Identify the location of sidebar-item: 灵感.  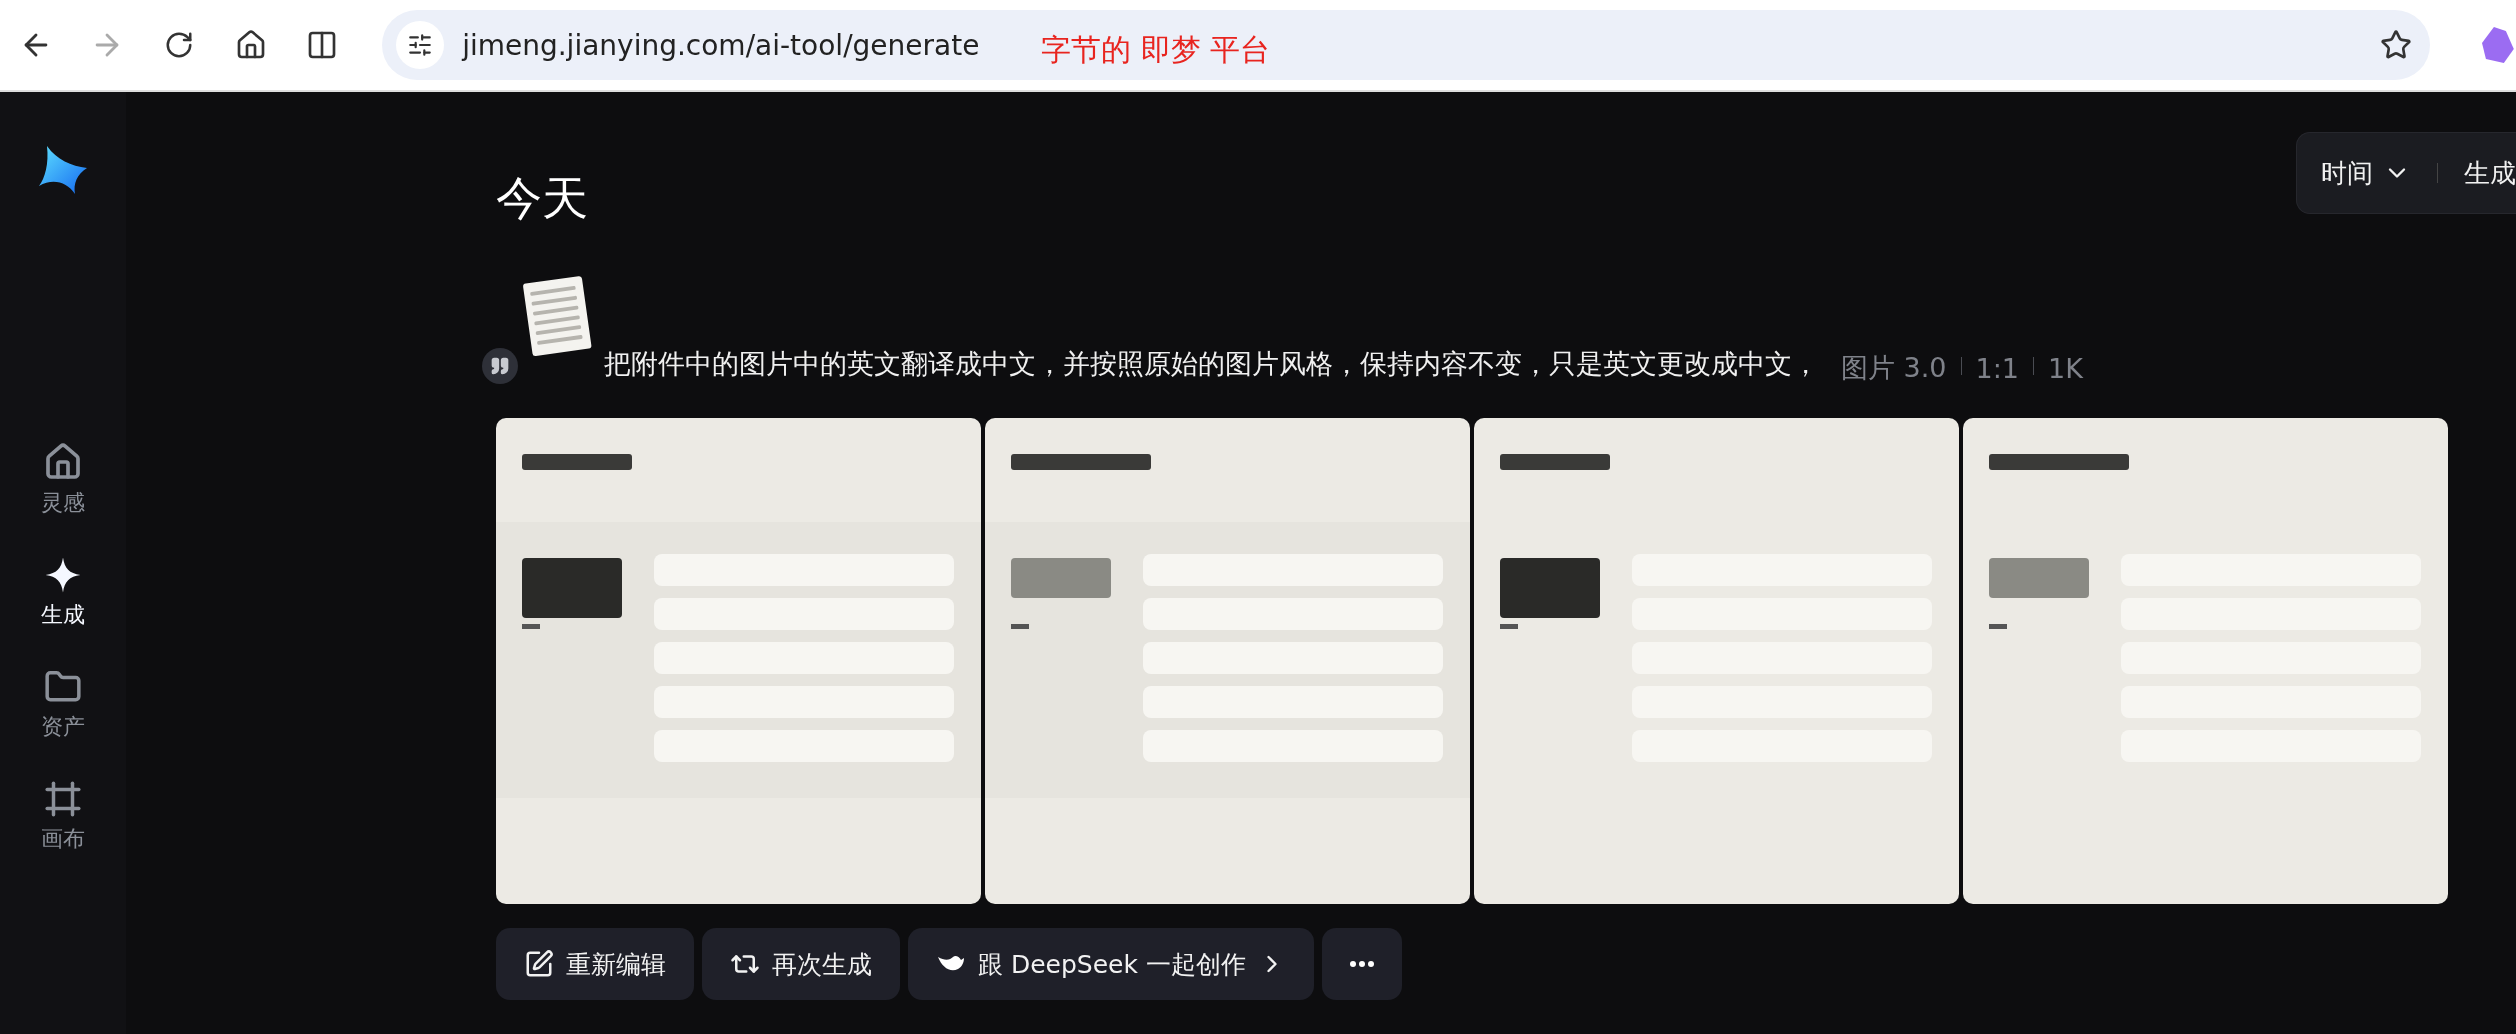
(63, 480).